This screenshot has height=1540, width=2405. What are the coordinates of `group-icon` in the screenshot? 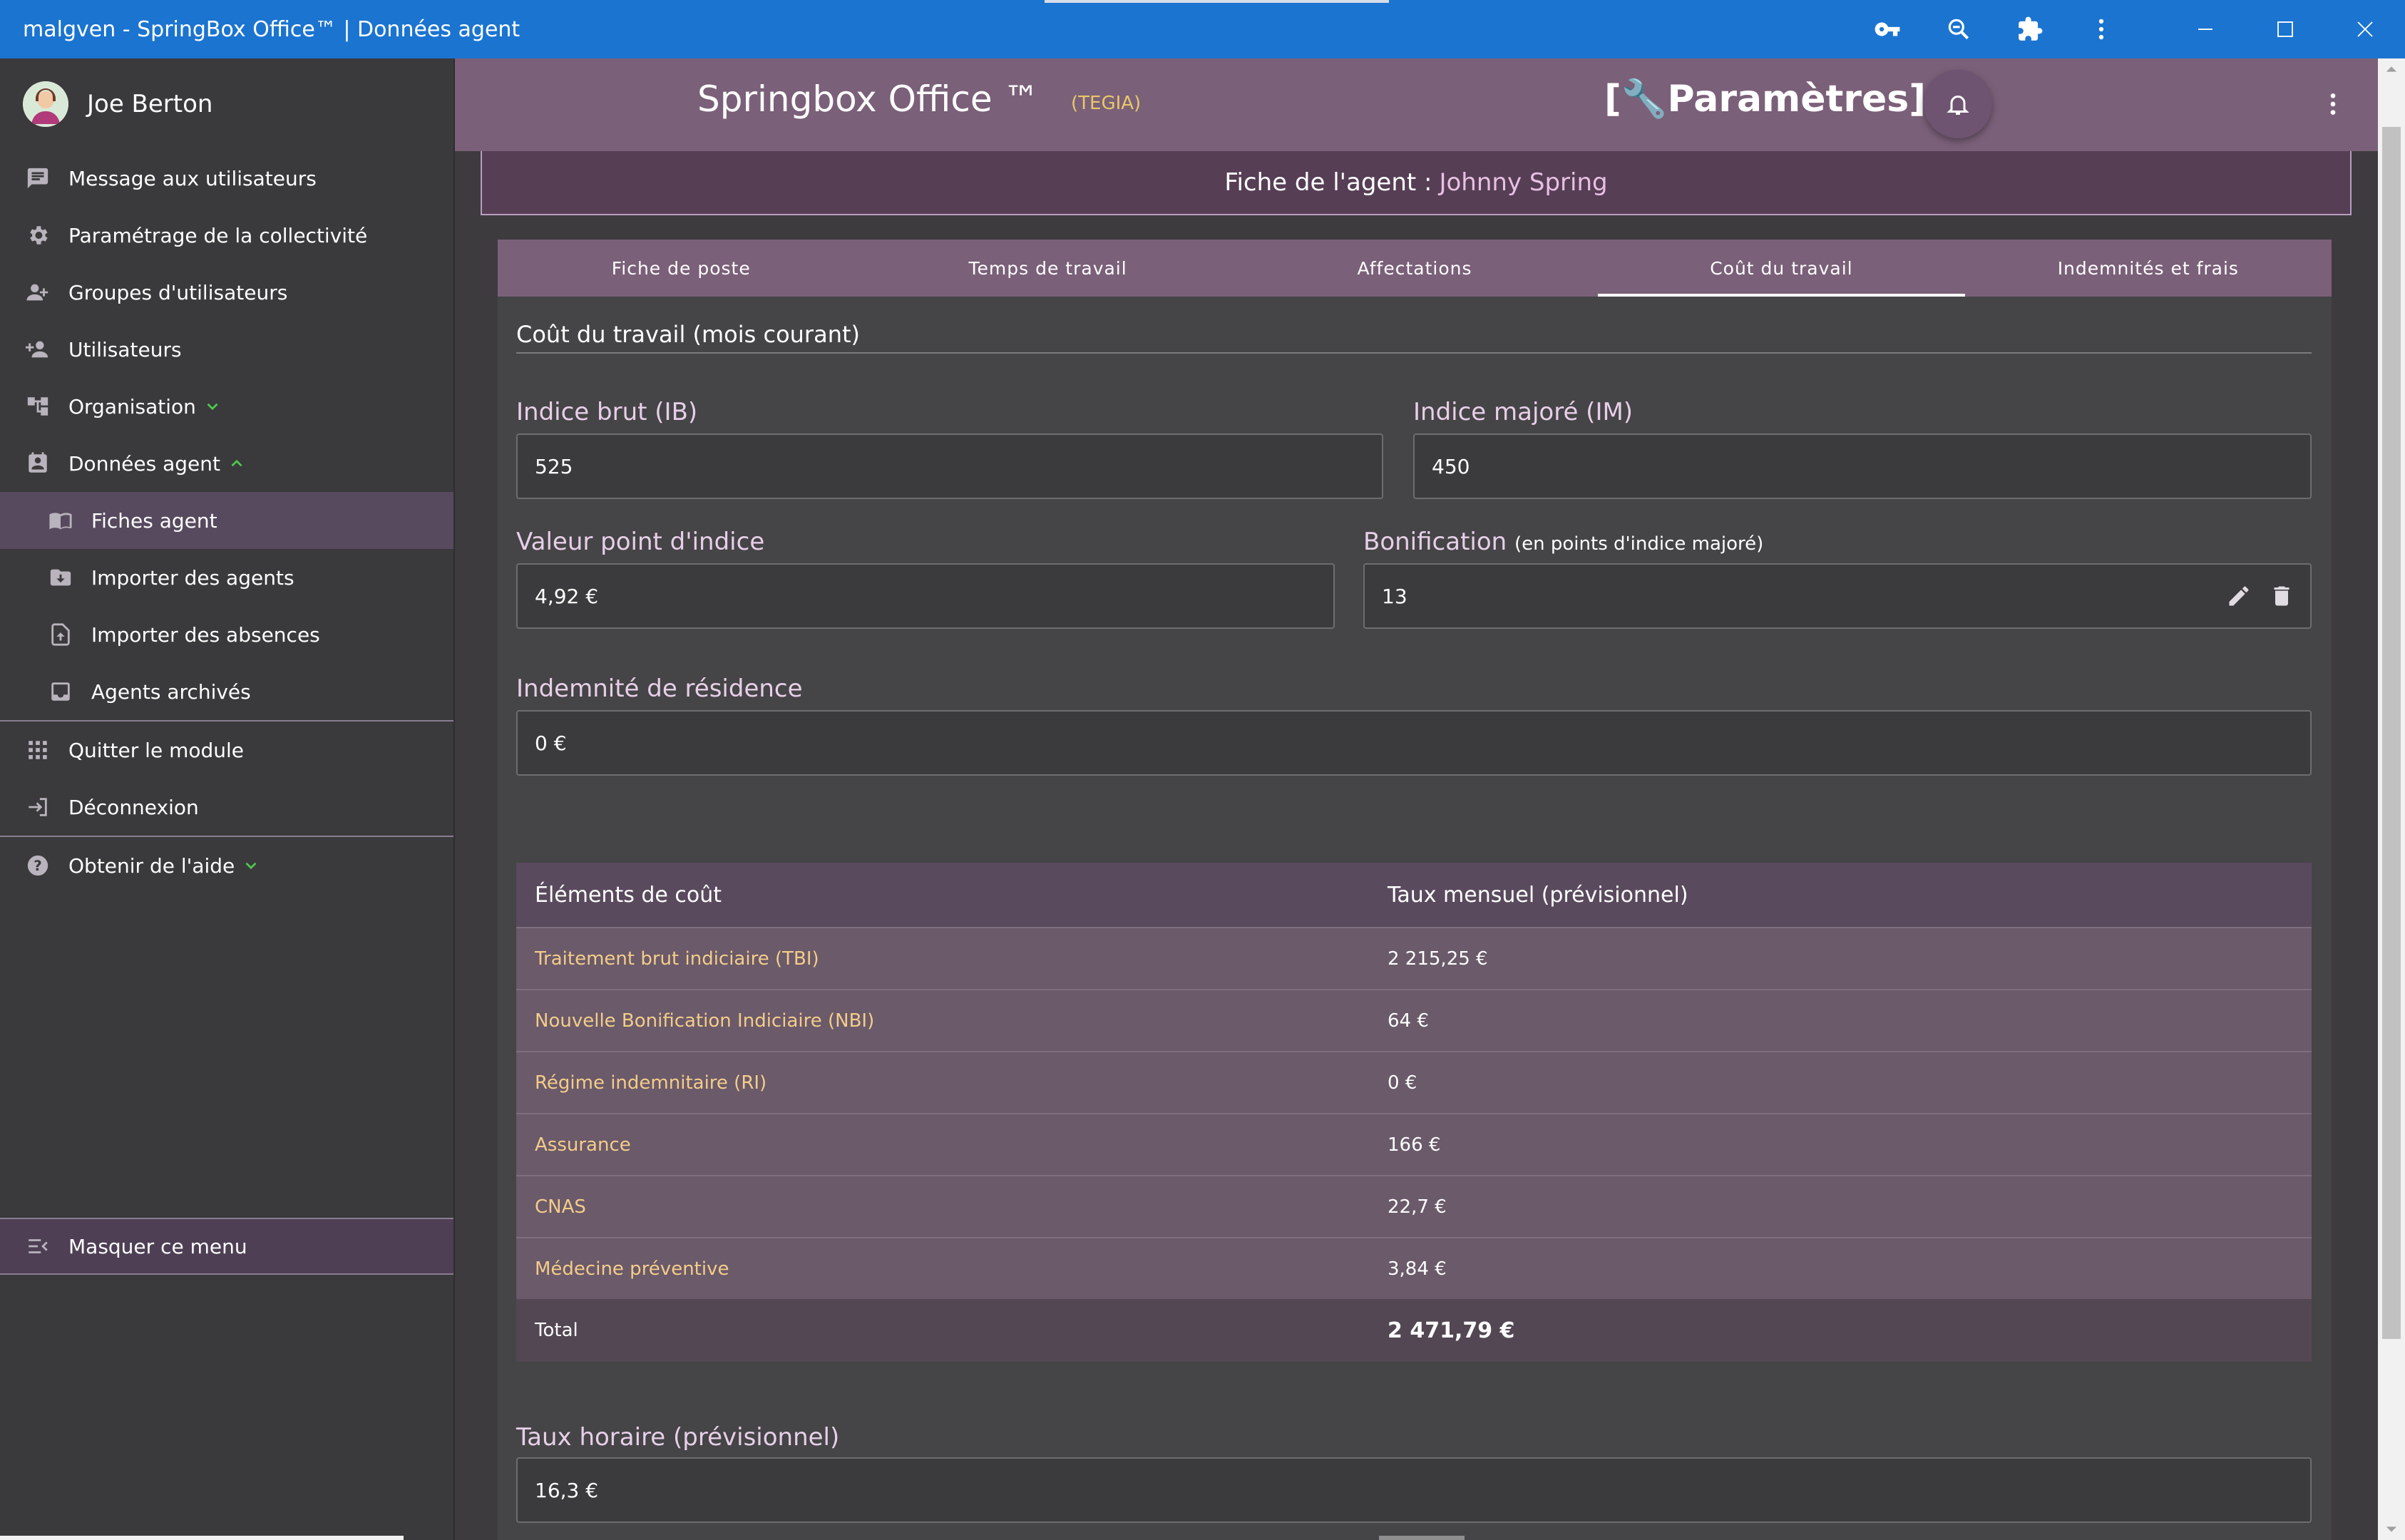 It's located at (37, 292).